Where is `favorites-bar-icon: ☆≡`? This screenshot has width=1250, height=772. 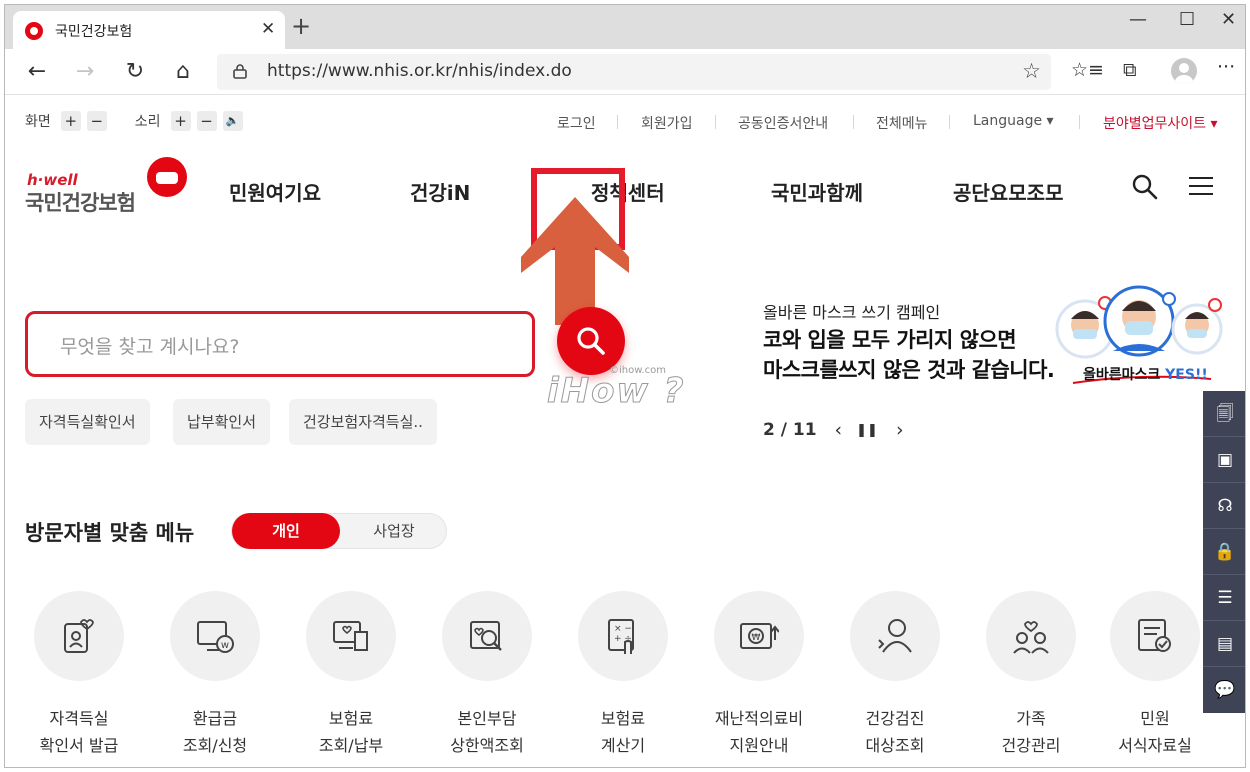 favorites-bar-icon: ☆≡ is located at coordinates (1087, 70).